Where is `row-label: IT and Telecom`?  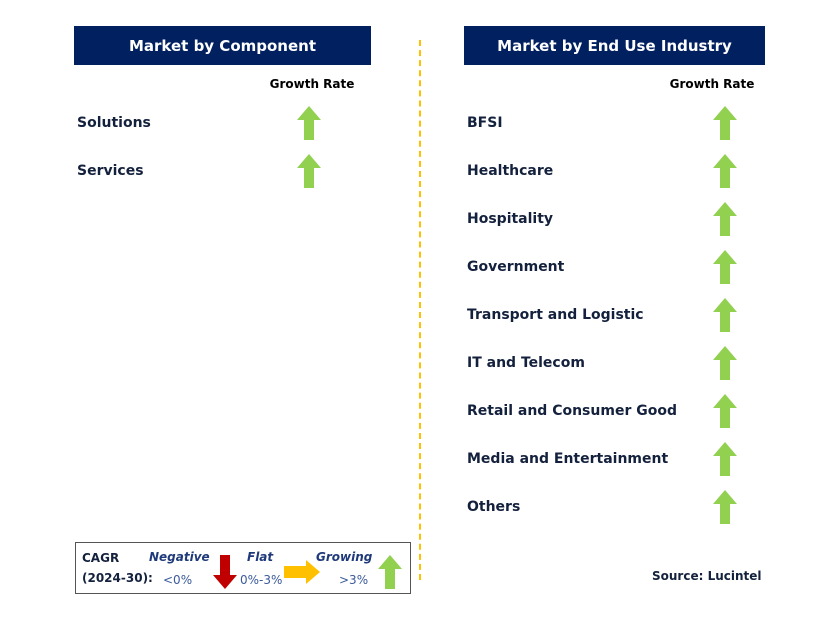
row-label: IT and Telecom is located at coordinates (526, 363).